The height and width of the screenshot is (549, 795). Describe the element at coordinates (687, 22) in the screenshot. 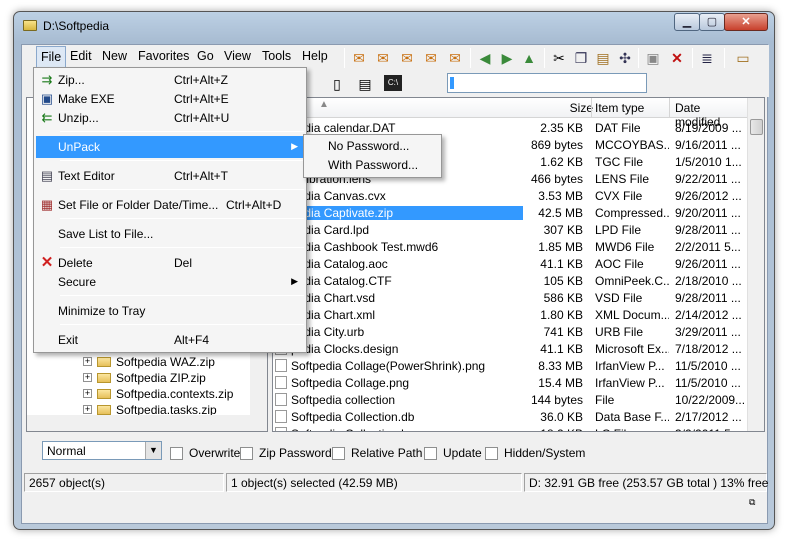

I see `minimize-button: ▁` at that location.